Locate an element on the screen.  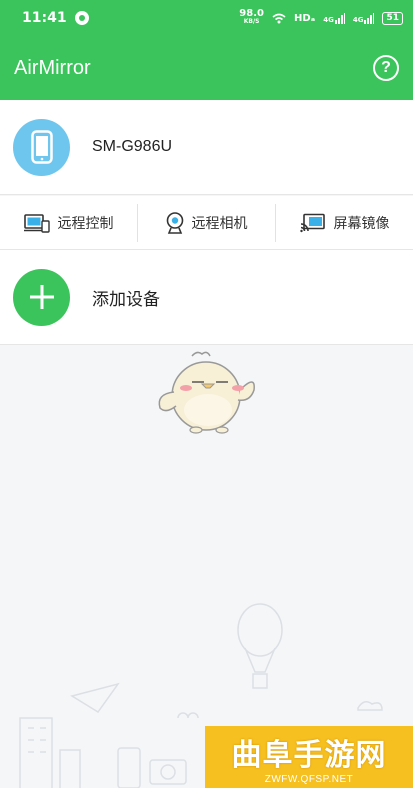
network-speed: 98.0 KB/S is located at coordinates (251, 17).